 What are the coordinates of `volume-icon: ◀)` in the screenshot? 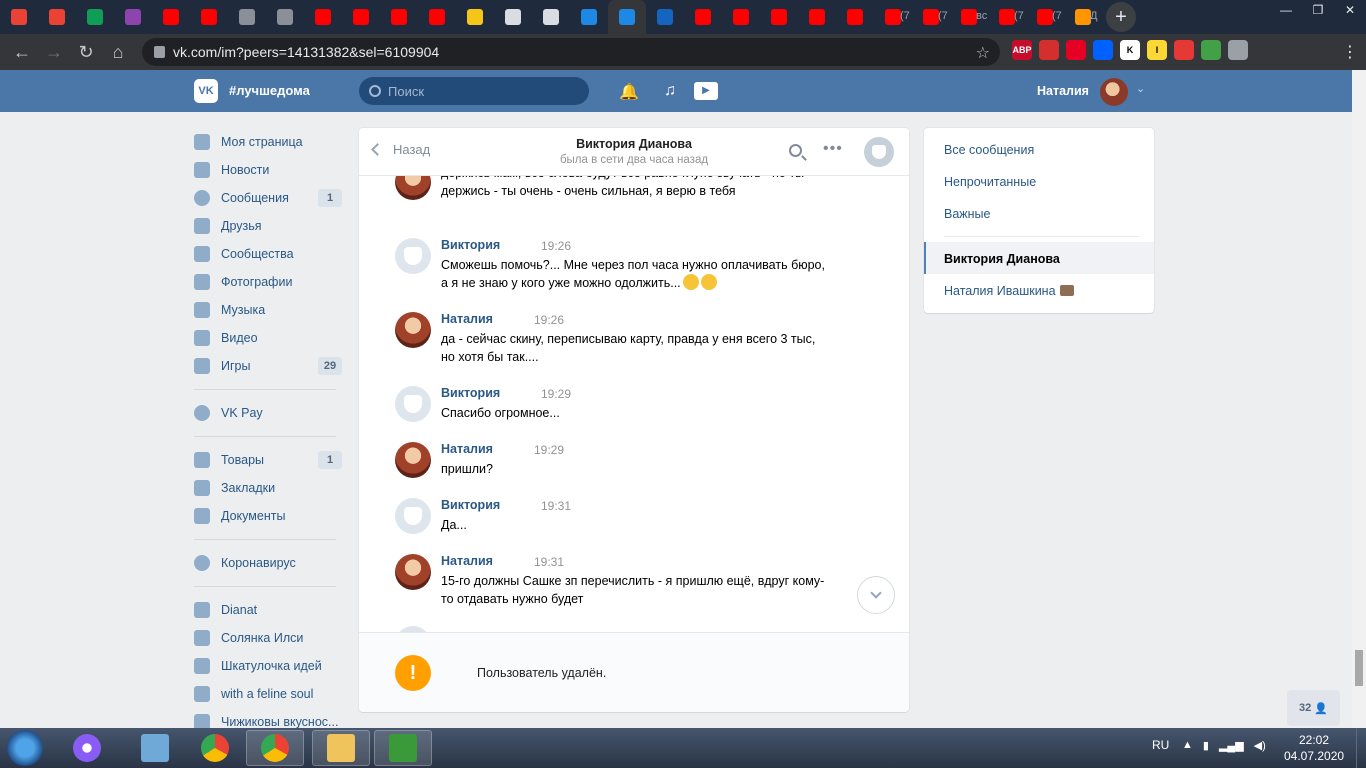 It's located at (1260, 745).